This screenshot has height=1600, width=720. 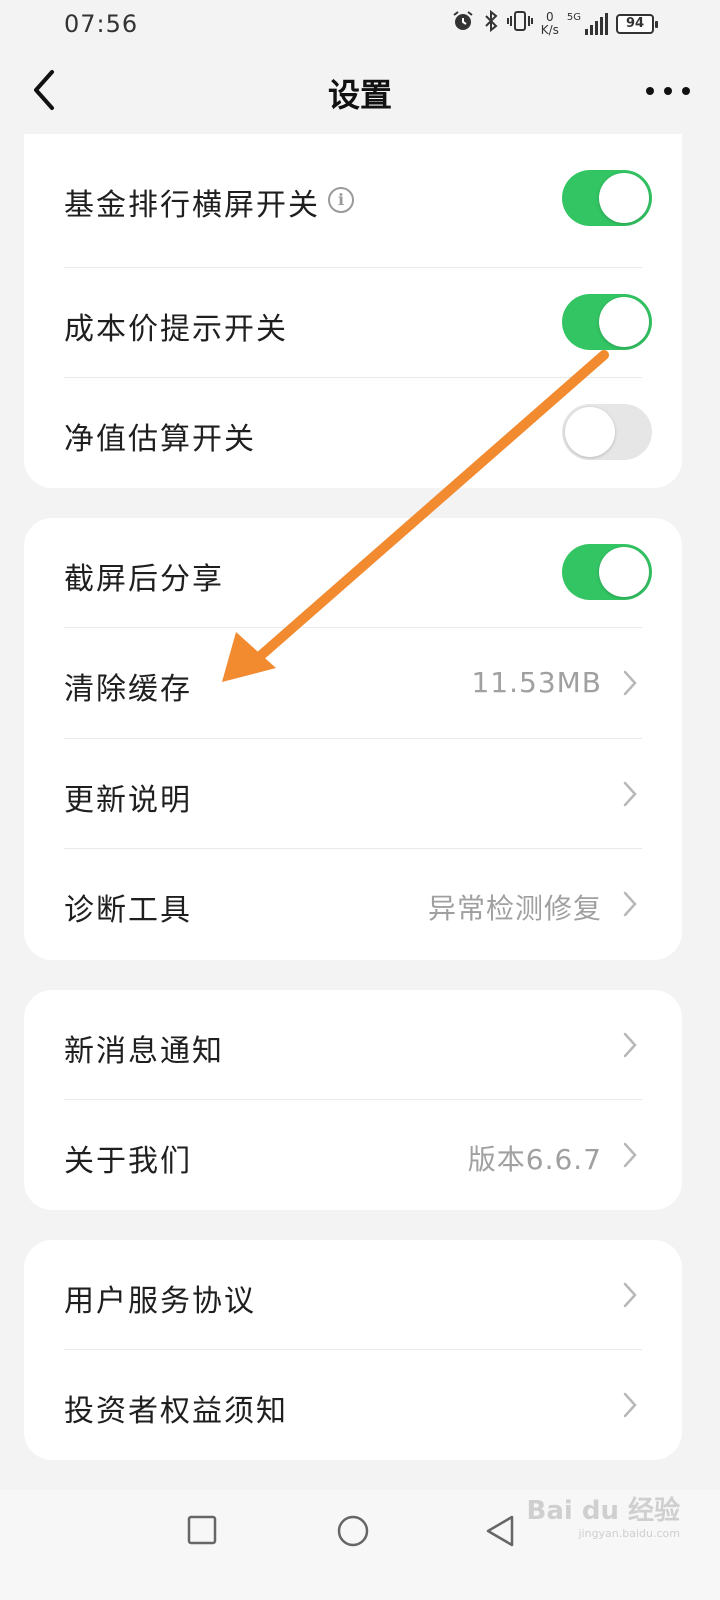 I want to click on setting-label: 新消息通知, so click(x=144, y=1051).